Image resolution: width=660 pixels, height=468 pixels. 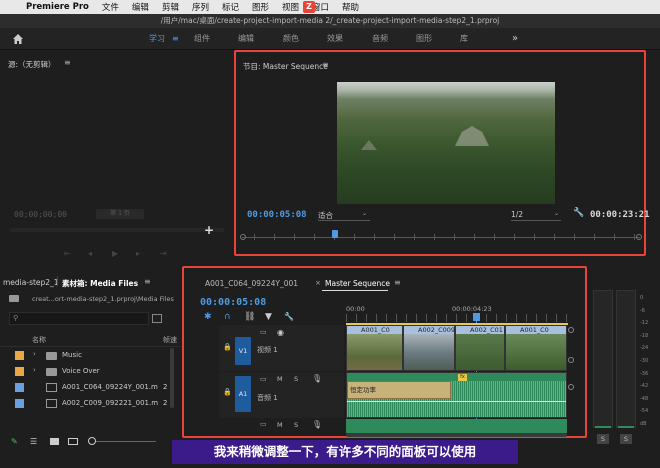 I want to click on timeline-ruler, so click(x=457, y=318).